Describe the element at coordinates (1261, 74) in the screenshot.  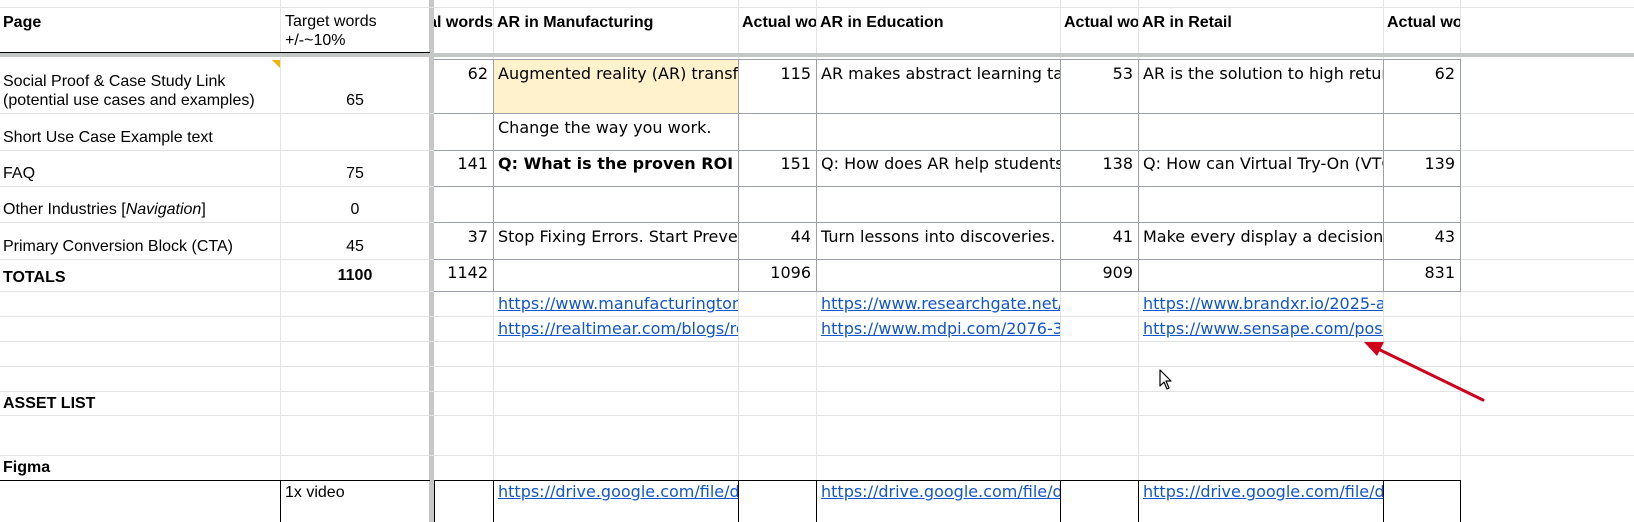
I see `social-proof-retail: AR is the solution to high returns` at that location.